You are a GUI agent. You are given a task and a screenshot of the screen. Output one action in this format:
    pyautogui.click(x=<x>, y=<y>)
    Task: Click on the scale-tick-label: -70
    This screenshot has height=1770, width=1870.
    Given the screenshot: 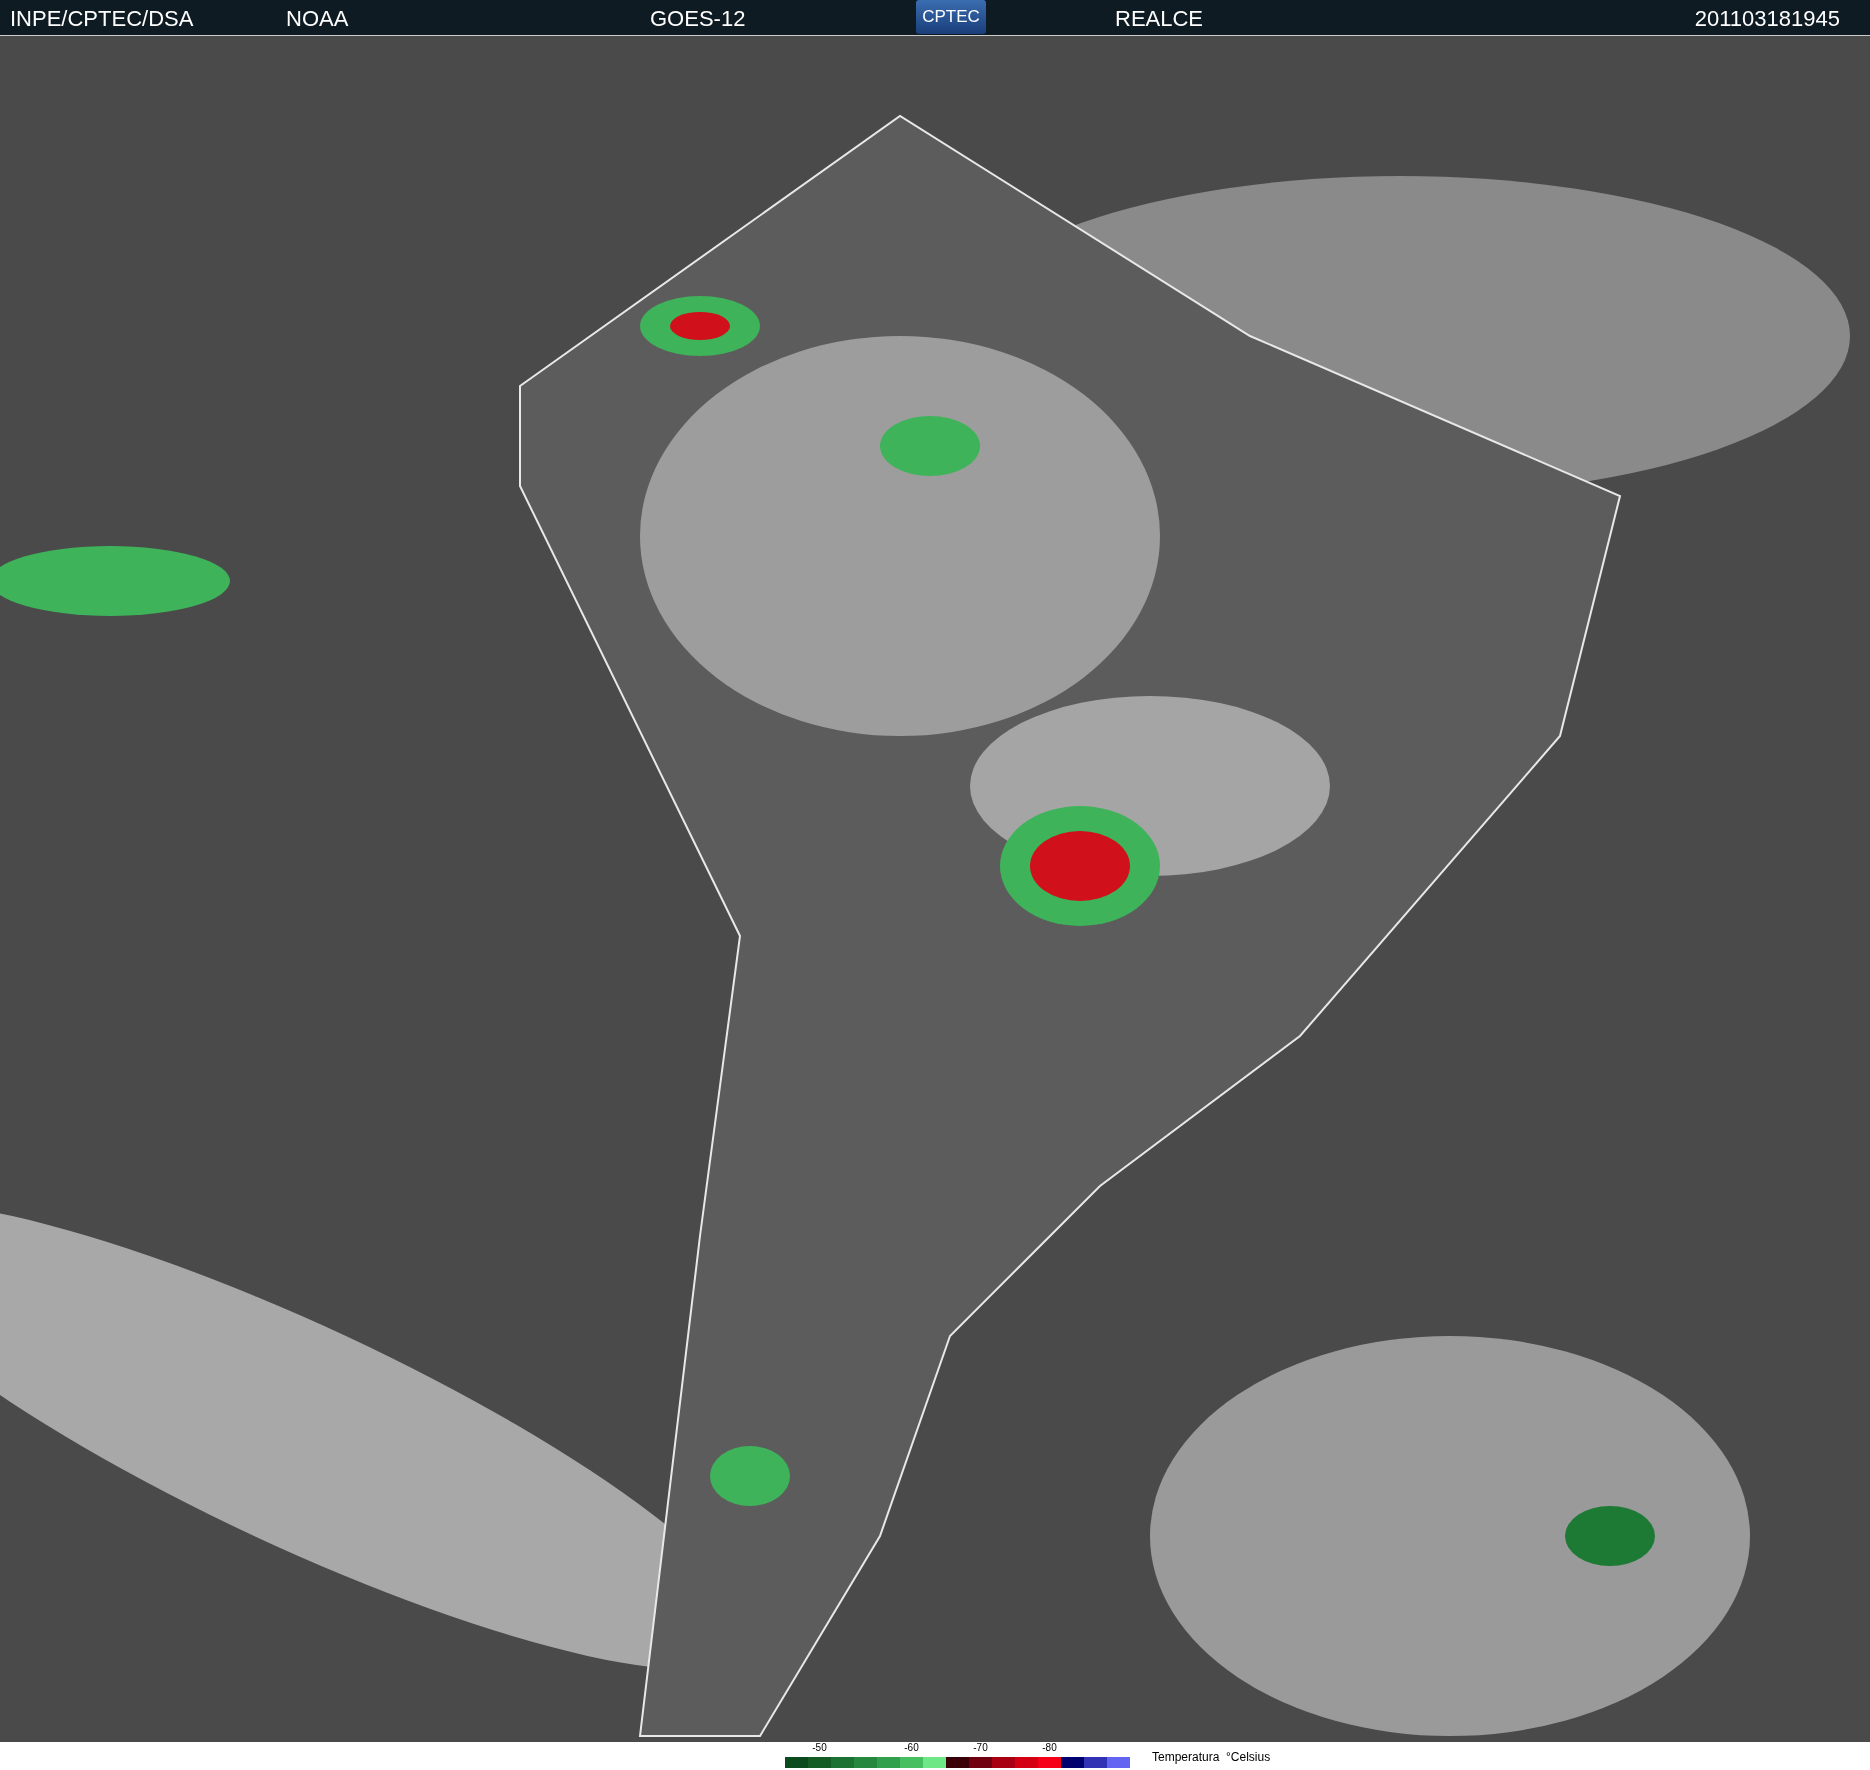 What is the action you would take?
    pyautogui.click(x=980, y=1747)
    